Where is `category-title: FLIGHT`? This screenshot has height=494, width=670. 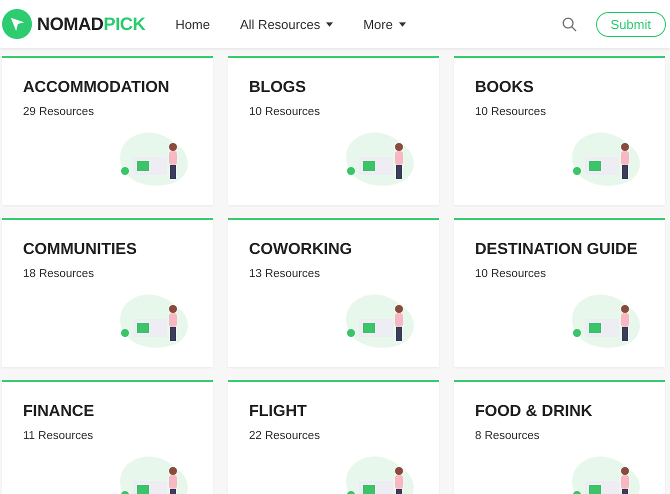 category-title: FLIGHT is located at coordinates (278, 412).